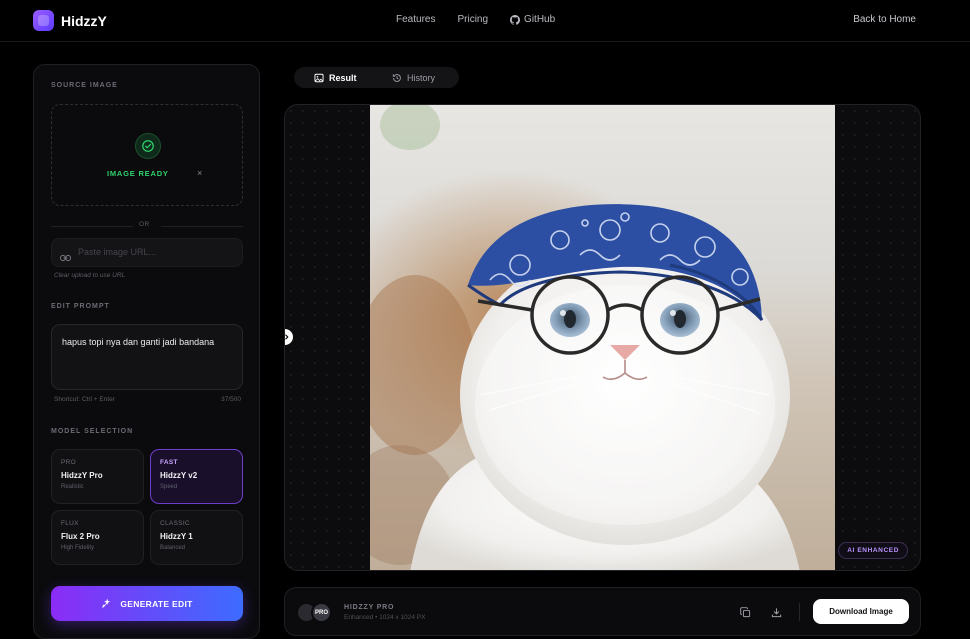  I want to click on image-url-field, so click(147, 252).